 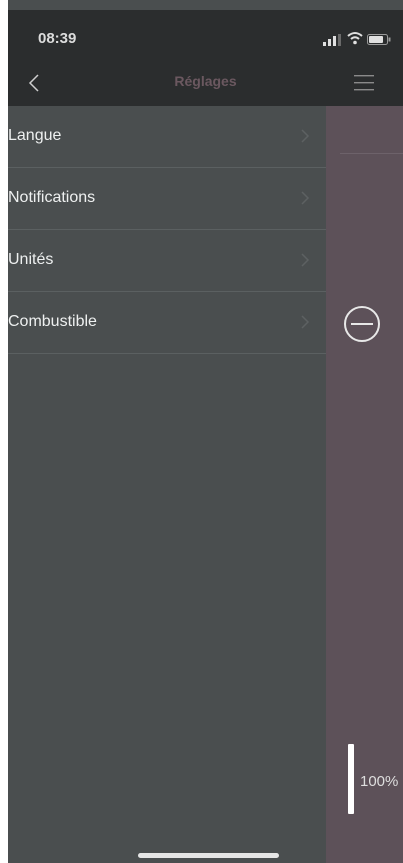 I want to click on battery-icon, so click(x=379, y=39).